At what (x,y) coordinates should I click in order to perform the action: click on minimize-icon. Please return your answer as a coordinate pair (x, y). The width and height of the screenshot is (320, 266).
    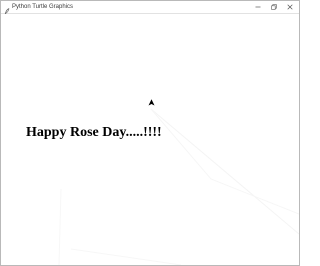
    Looking at the image, I should click on (258, 7).